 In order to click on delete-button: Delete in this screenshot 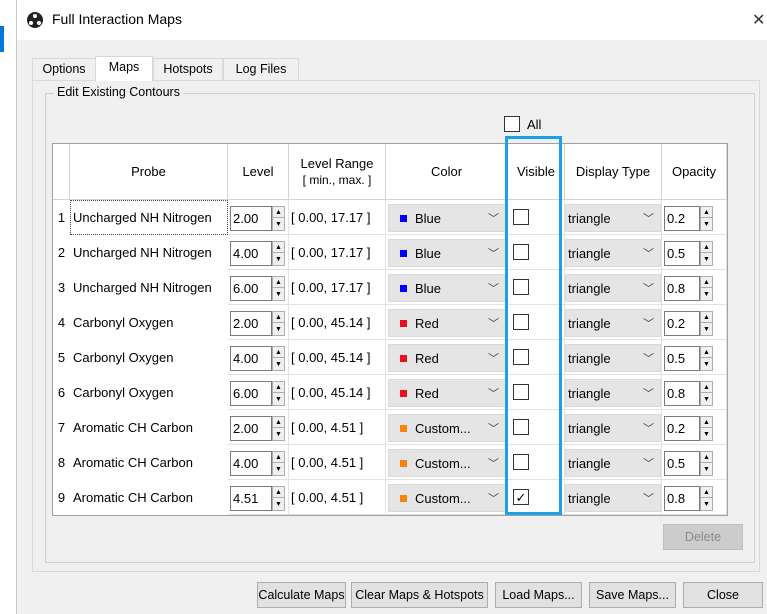, I will do `click(703, 537)`.